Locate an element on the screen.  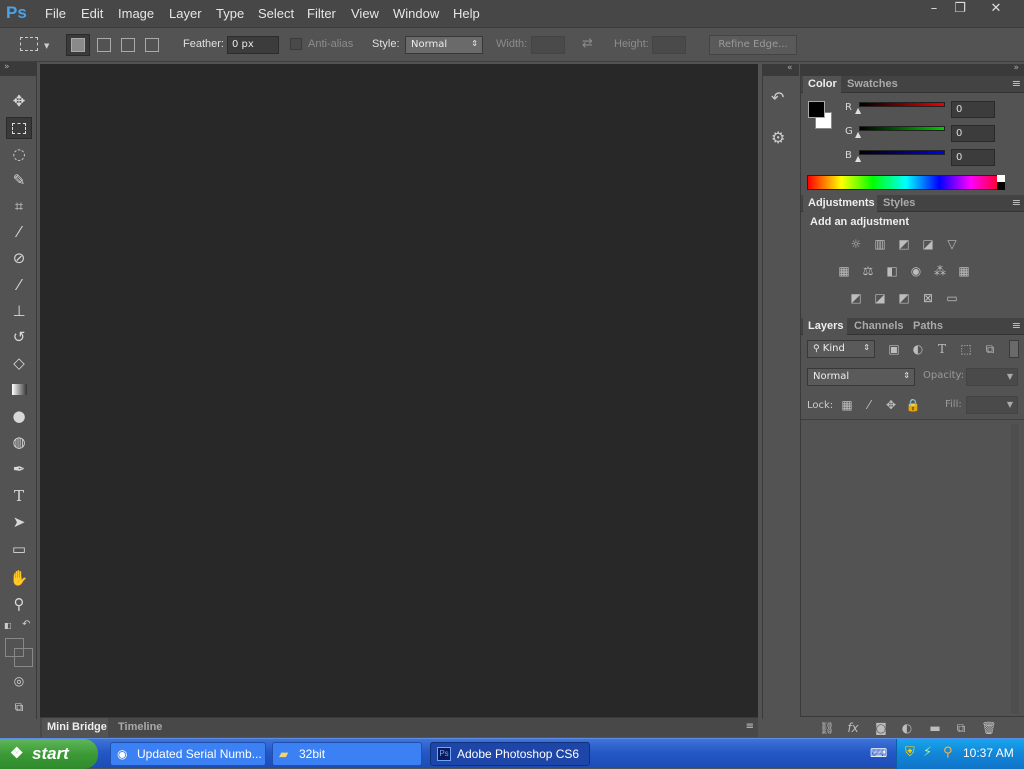
blue-value-input: 0 is located at coordinates (973, 157).